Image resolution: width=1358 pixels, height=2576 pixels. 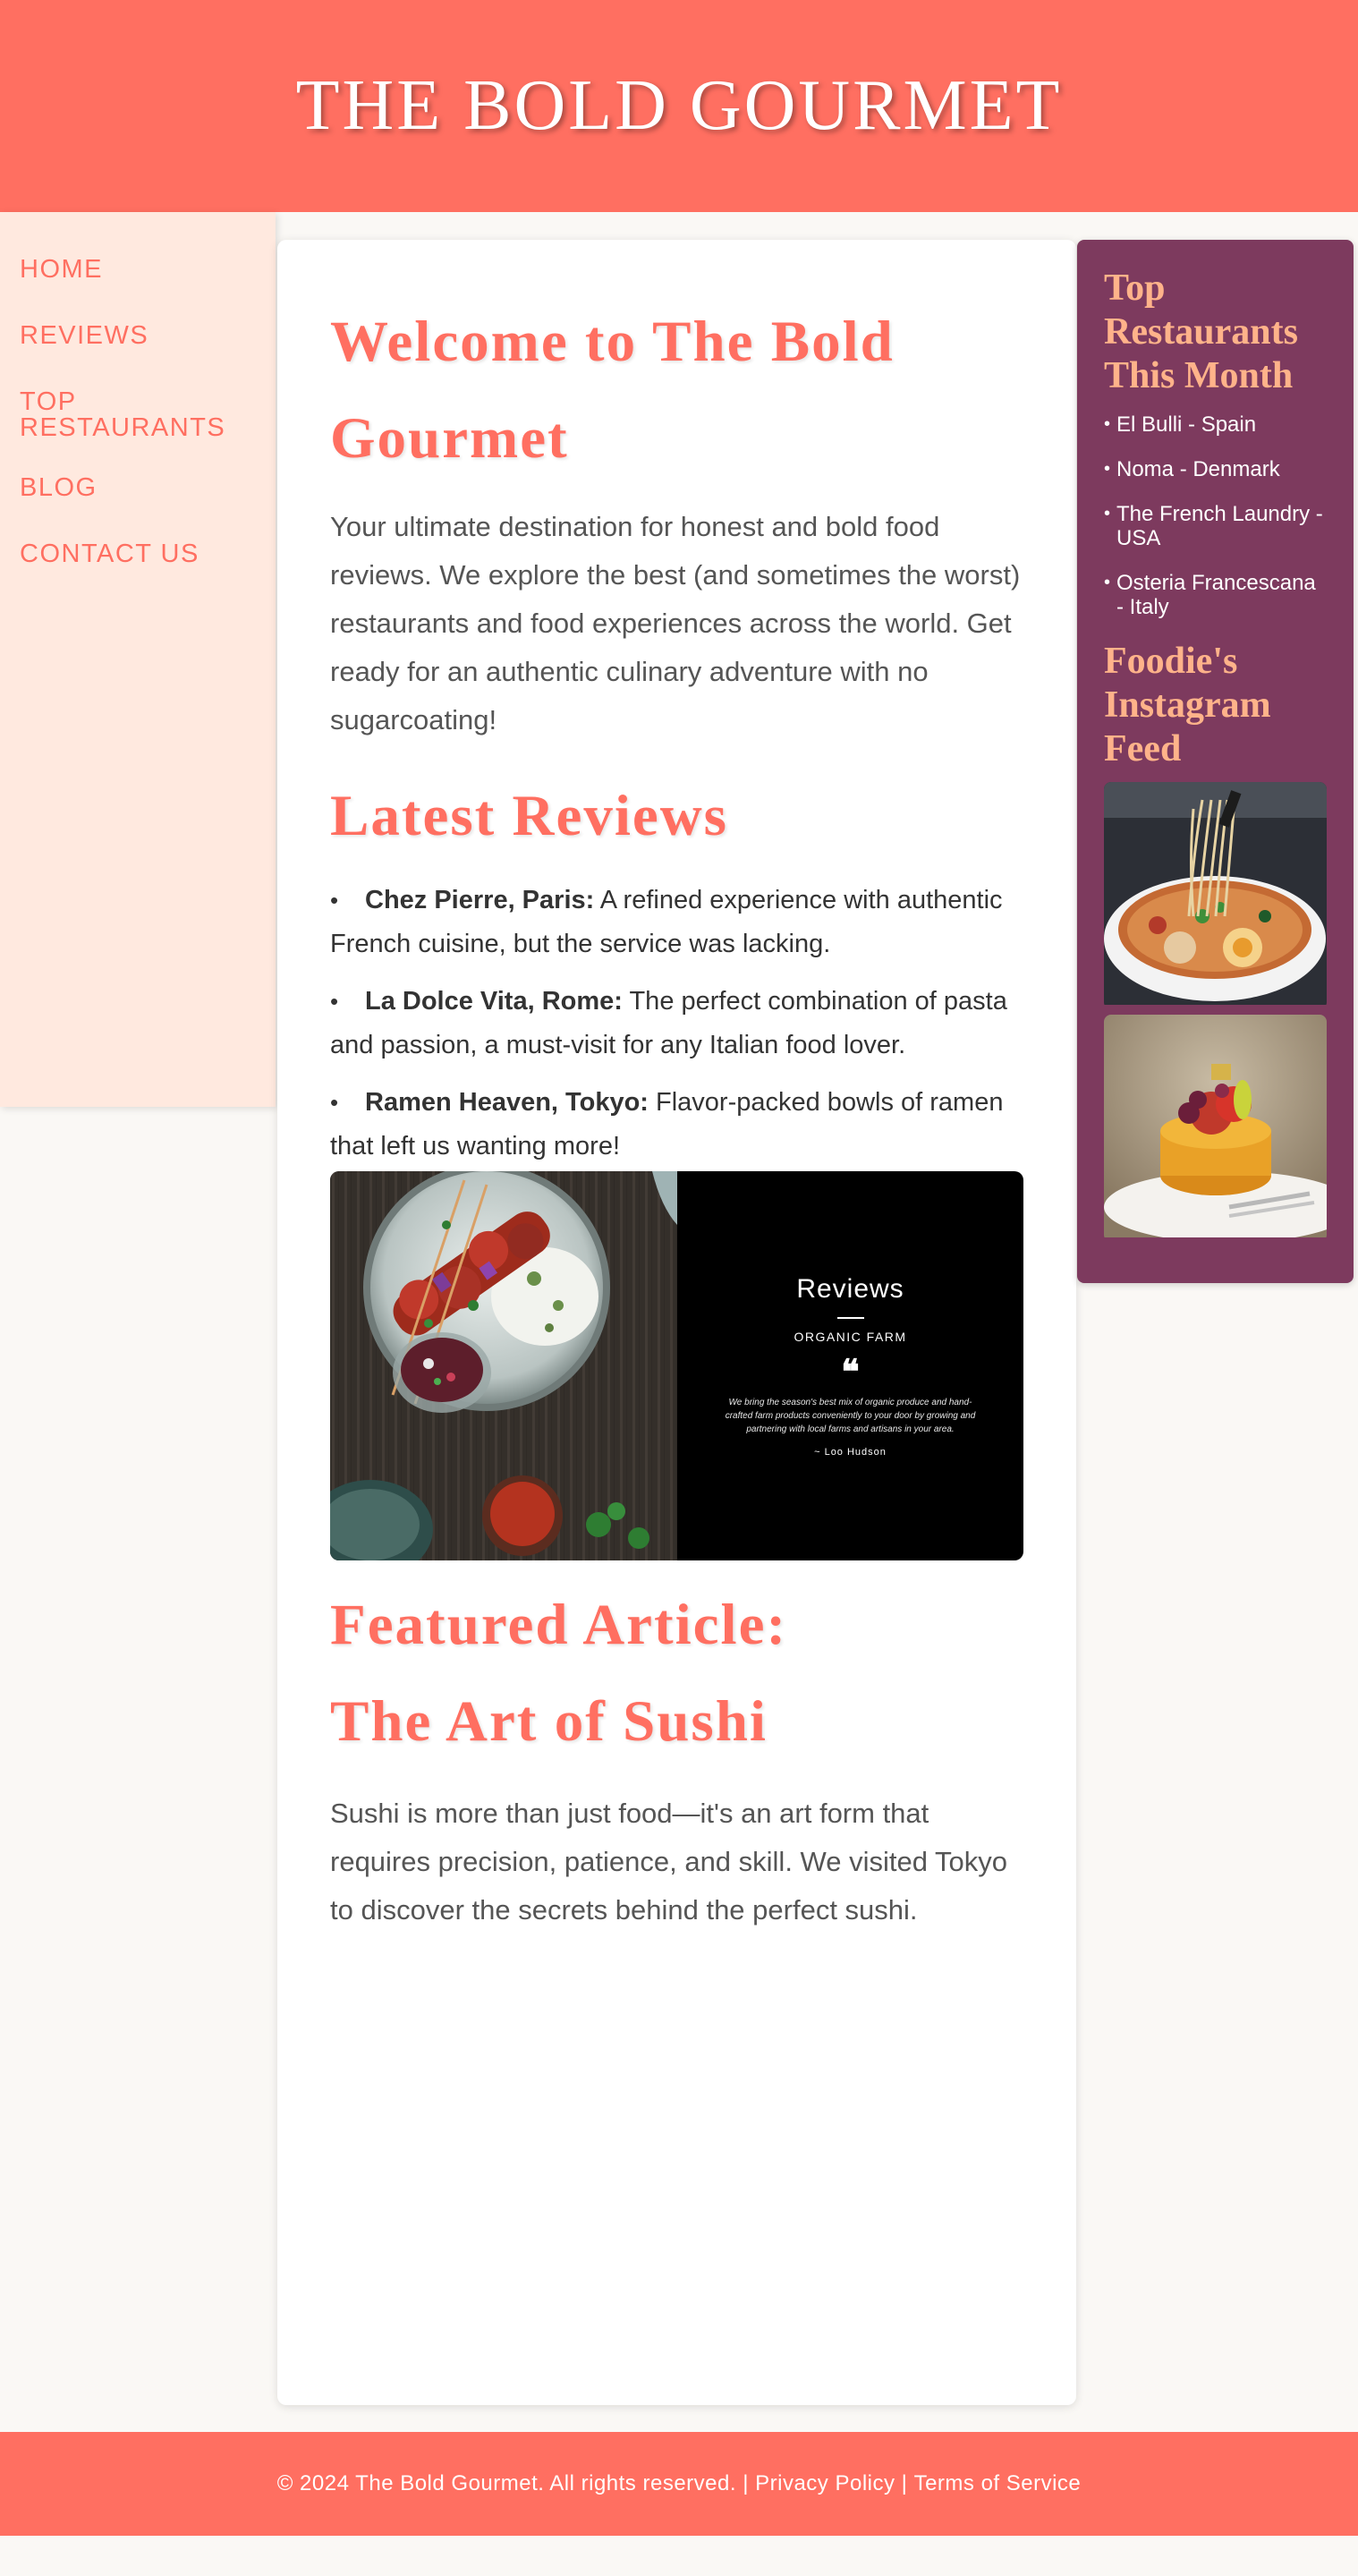 I want to click on welcome-heading: Welcome to The Bold Gourmet, so click(x=613, y=390).